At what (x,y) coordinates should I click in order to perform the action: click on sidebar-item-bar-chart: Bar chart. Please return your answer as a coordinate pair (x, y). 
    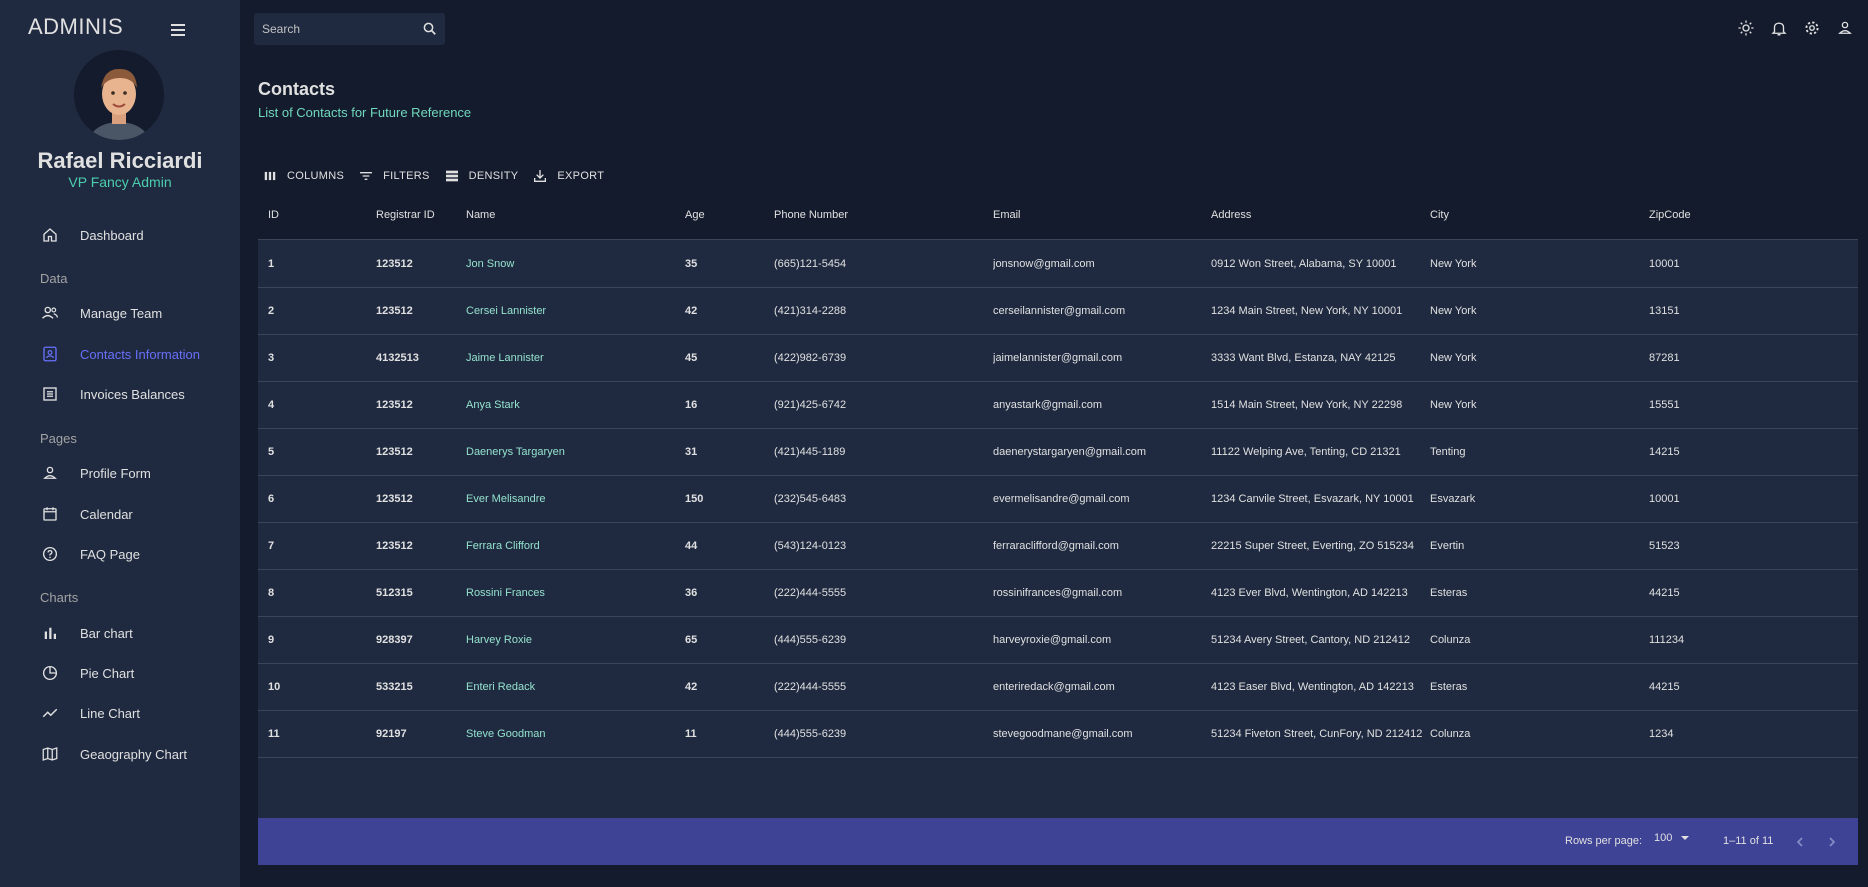
    Looking at the image, I should click on (135, 633).